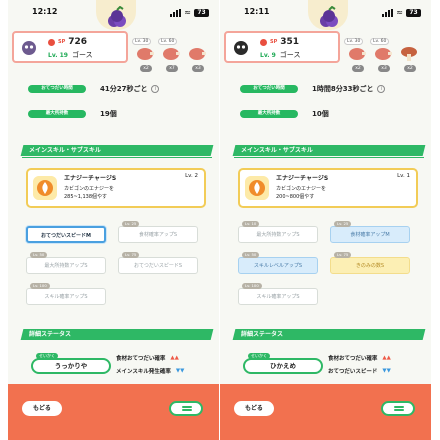  Describe the element at coordinates (117, 150) in the screenshot. I see `skill-section-header: メインスキル・サブスキル` at that location.